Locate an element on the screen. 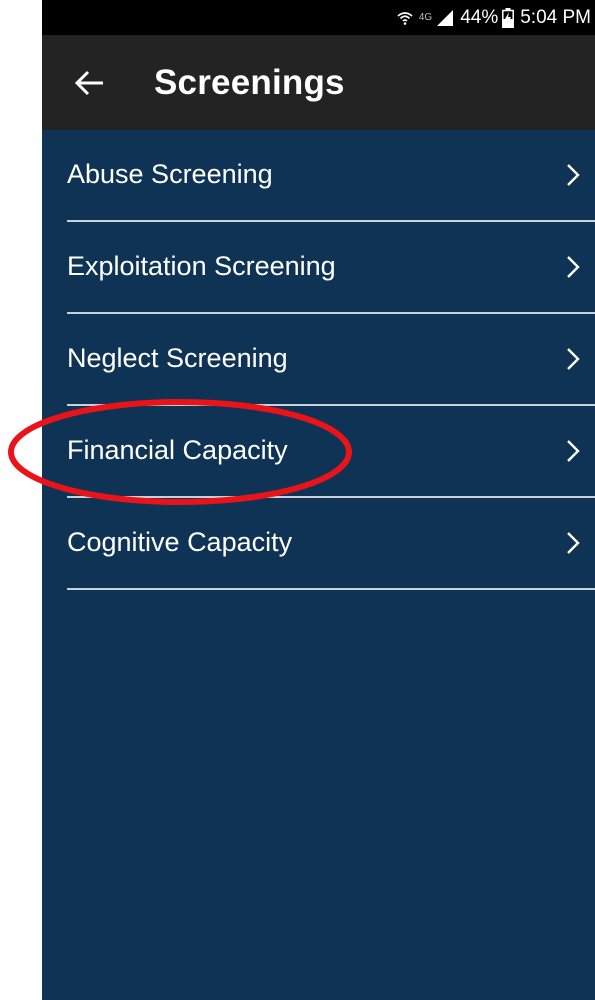  arrow-left-icon is located at coordinates (89, 82).